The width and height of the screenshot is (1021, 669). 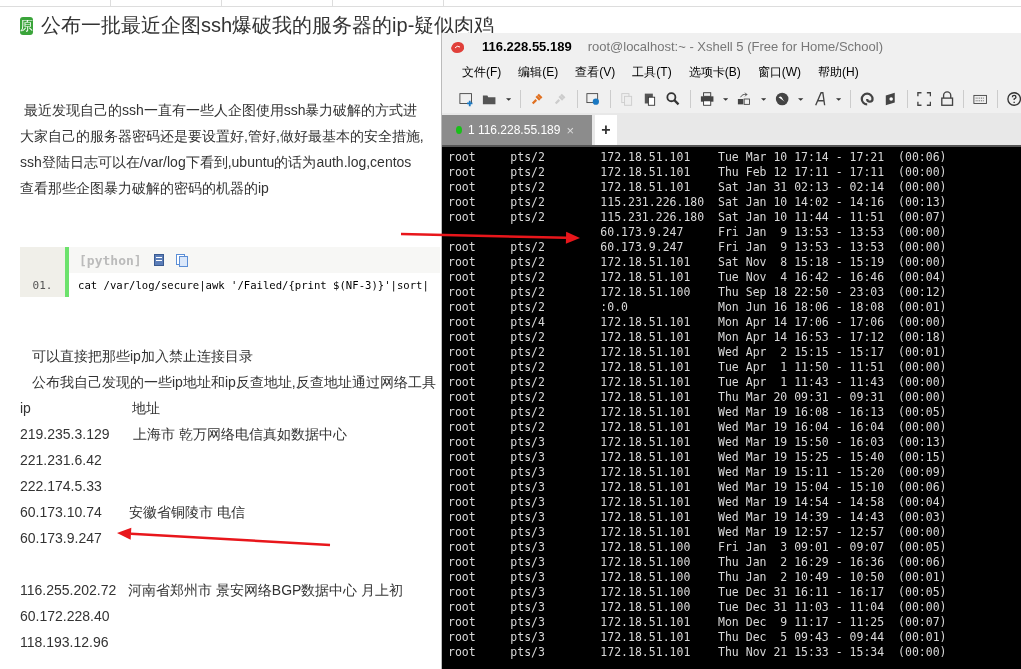 What do you see at coordinates (132, 512) in the screenshot?
I see `ip-entry: 60.173.10.74 安徽省铜陵市 电信` at bounding box center [132, 512].